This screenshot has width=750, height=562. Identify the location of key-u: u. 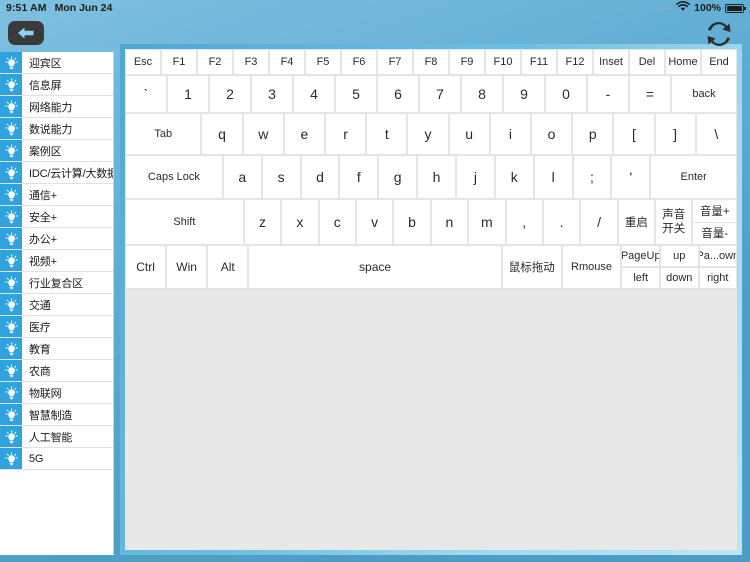
(469, 134).